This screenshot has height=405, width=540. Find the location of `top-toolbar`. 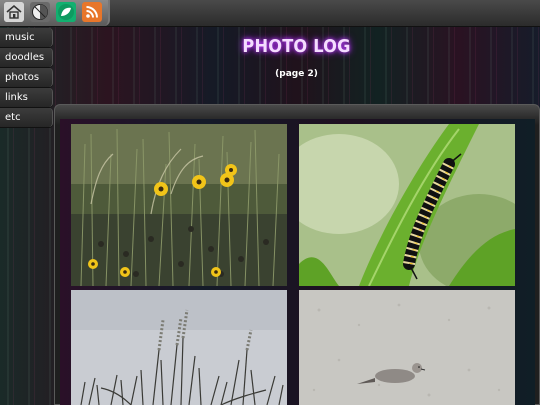

top-toolbar is located at coordinates (270, 13).